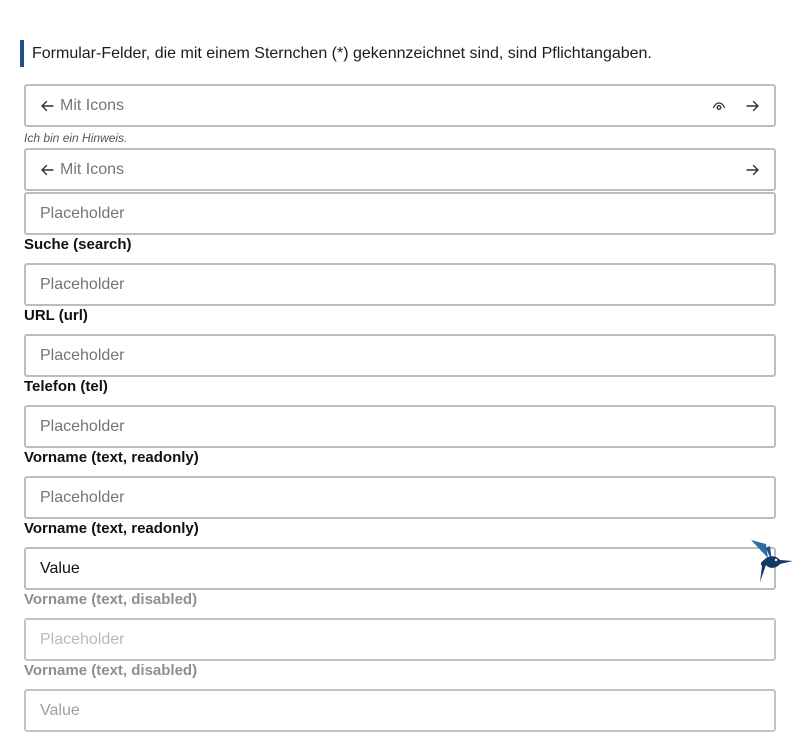 The image size is (800, 756). Describe the element at coordinates (400, 355) in the screenshot. I see `url-input: Placeholder` at that location.